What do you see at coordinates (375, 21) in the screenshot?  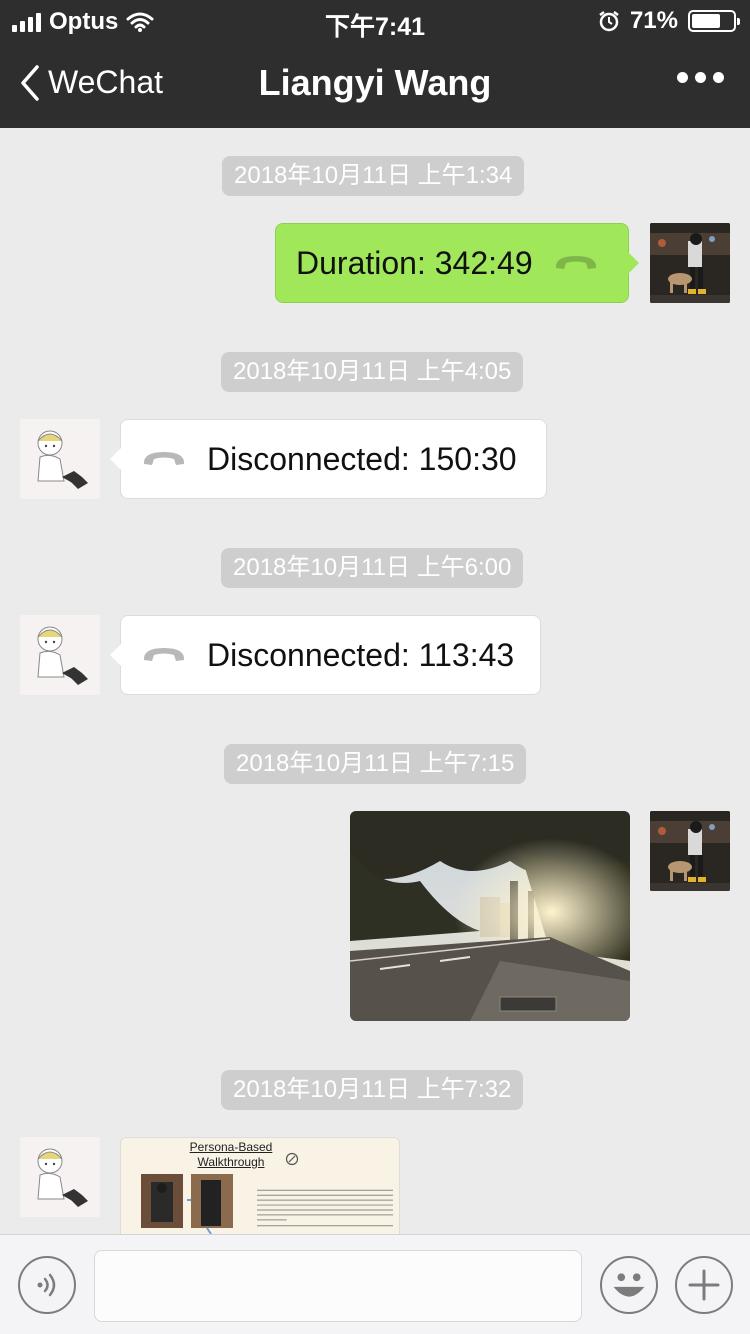 I see `status-bar: Optus 下午7:41 71%` at bounding box center [375, 21].